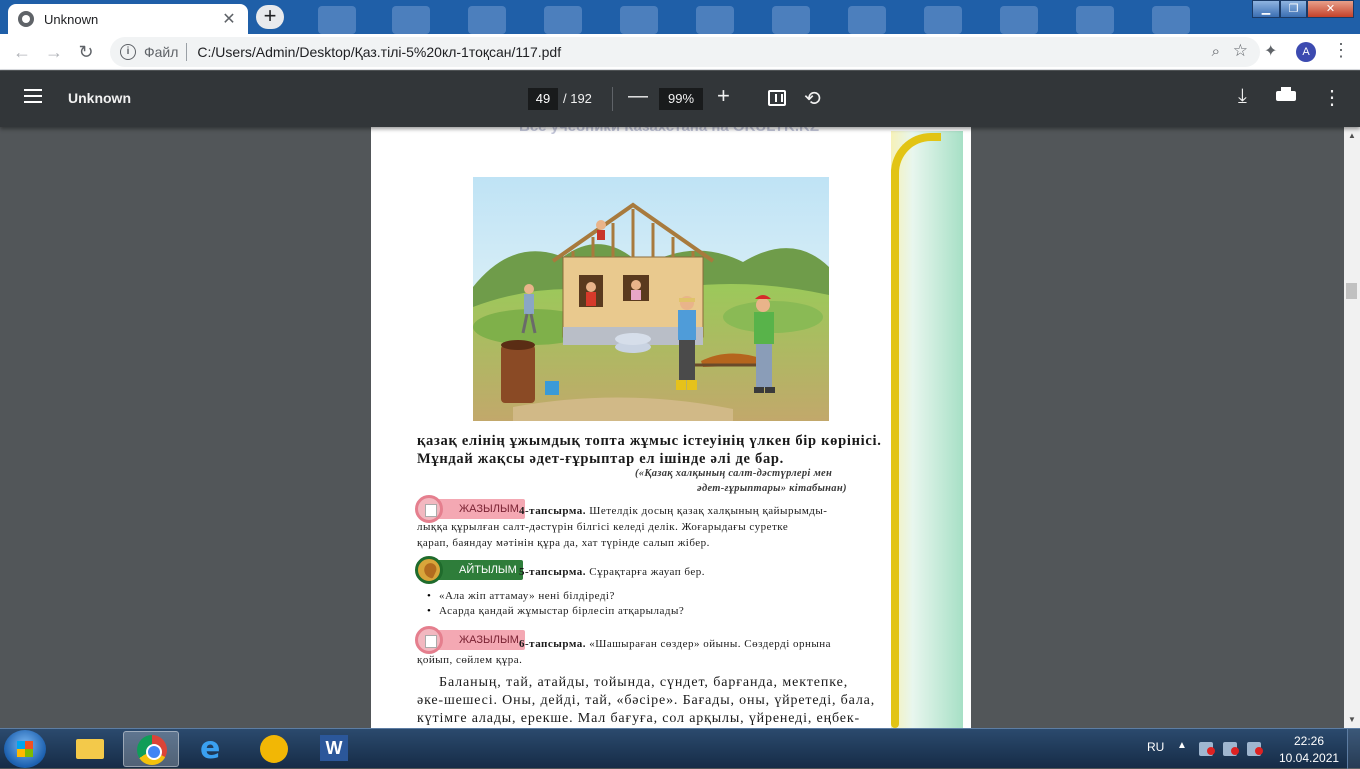  I want to click on scroll-thumb, so click(1351, 291).